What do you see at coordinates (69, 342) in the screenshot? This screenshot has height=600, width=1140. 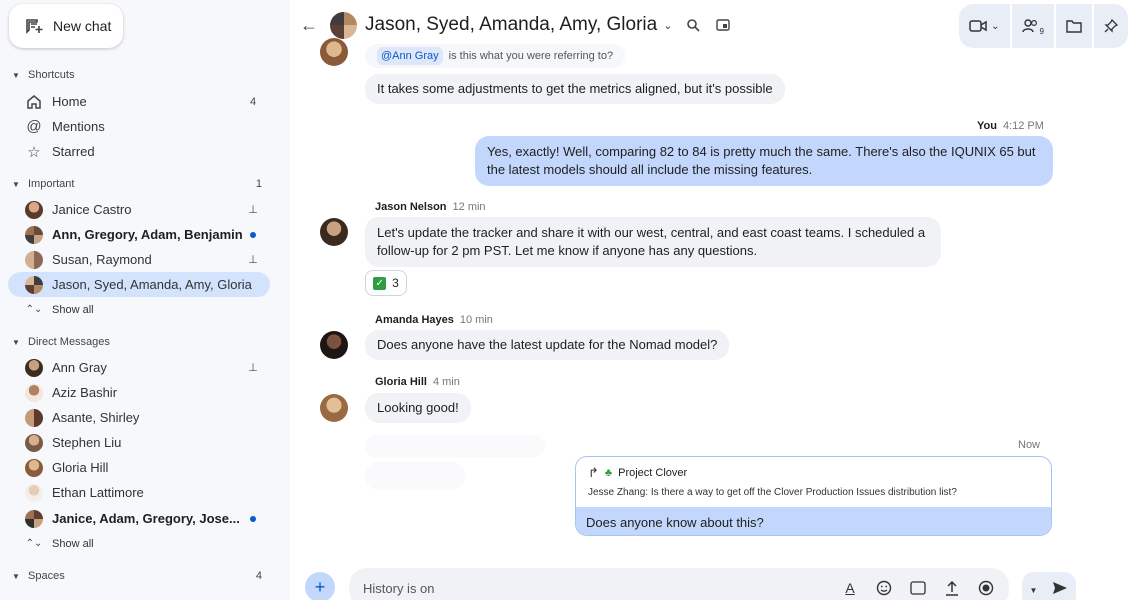 I see `dm-title: Direct Messages` at bounding box center [69, 342].